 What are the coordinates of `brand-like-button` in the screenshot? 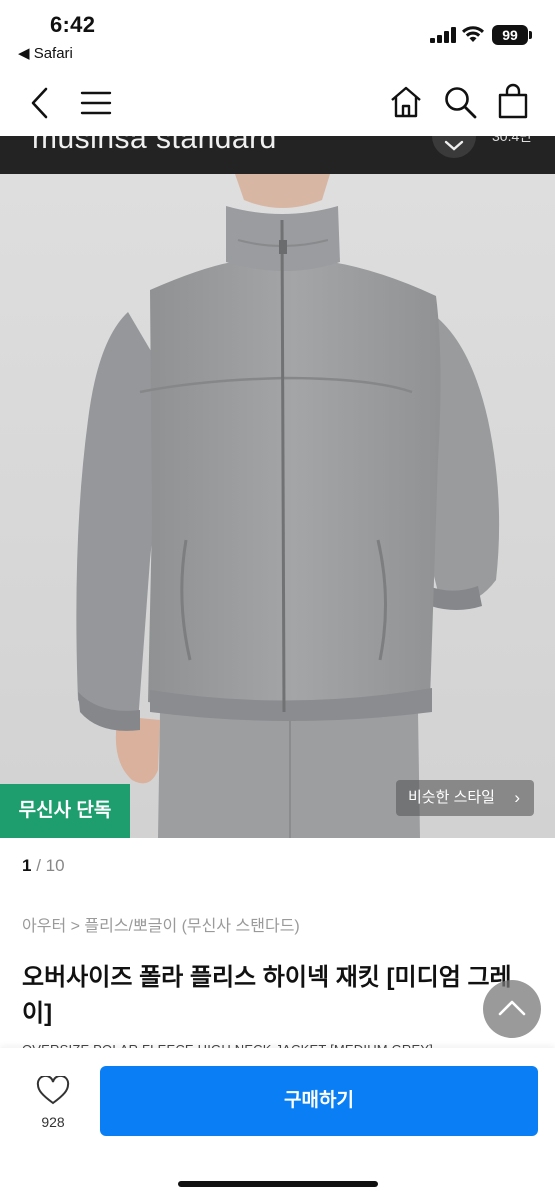 It's located at (454, 147).